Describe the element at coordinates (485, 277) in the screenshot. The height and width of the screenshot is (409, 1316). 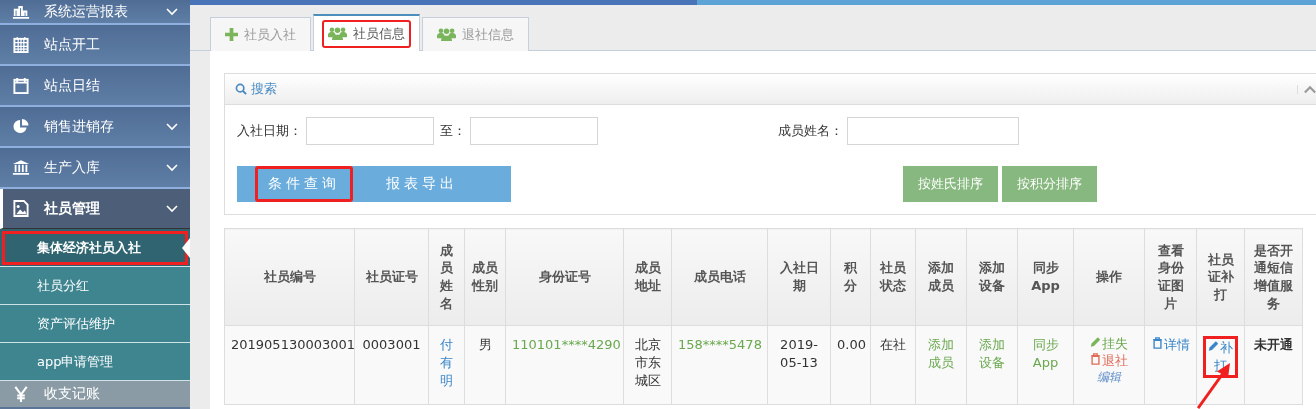
I see `column-header: 成员性别` at that location.